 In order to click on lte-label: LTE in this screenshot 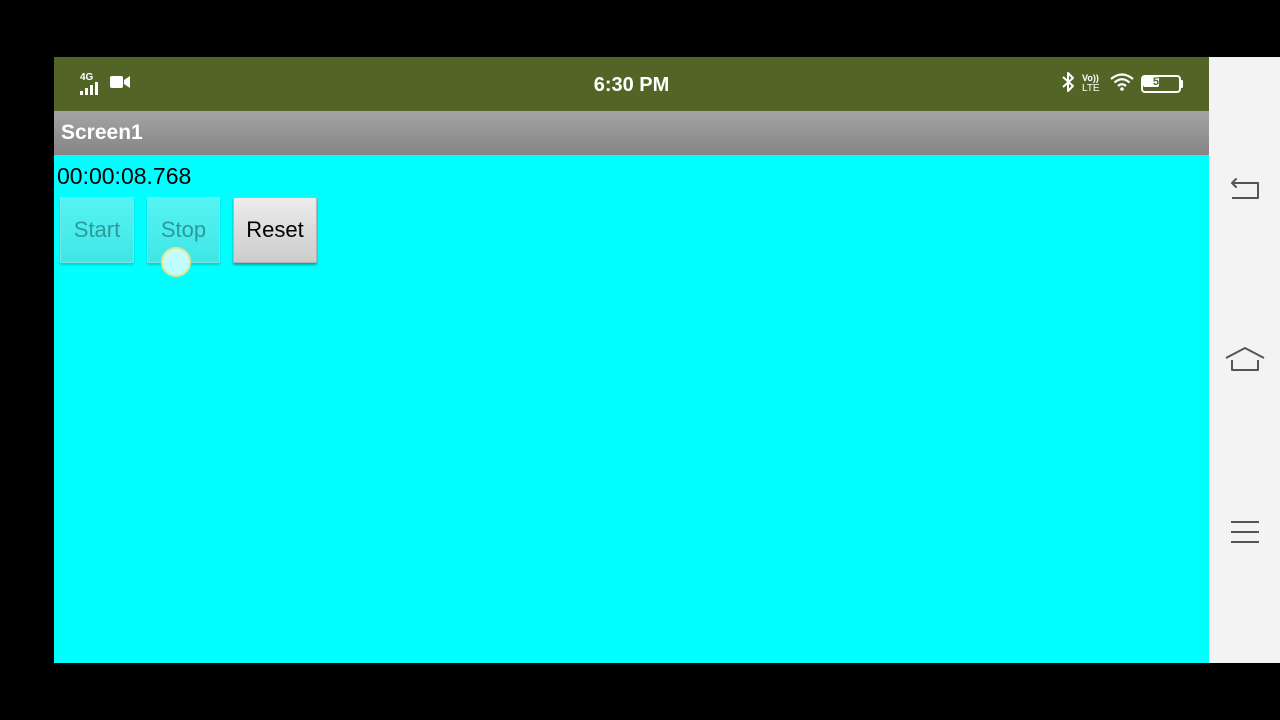, I will do `click(1091, 88)`.